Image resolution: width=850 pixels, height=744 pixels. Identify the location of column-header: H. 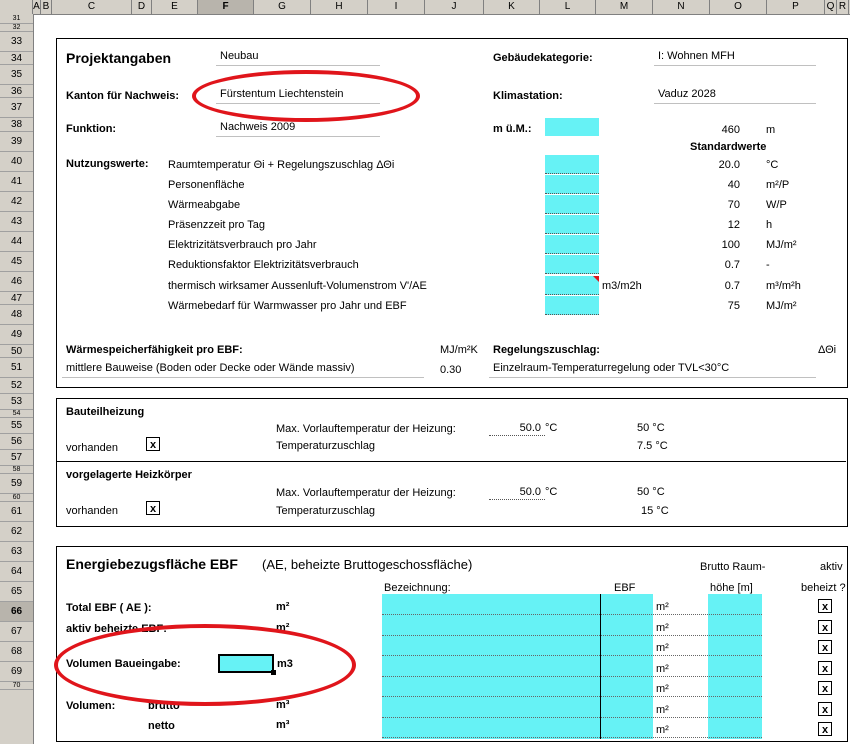
(339, 7).